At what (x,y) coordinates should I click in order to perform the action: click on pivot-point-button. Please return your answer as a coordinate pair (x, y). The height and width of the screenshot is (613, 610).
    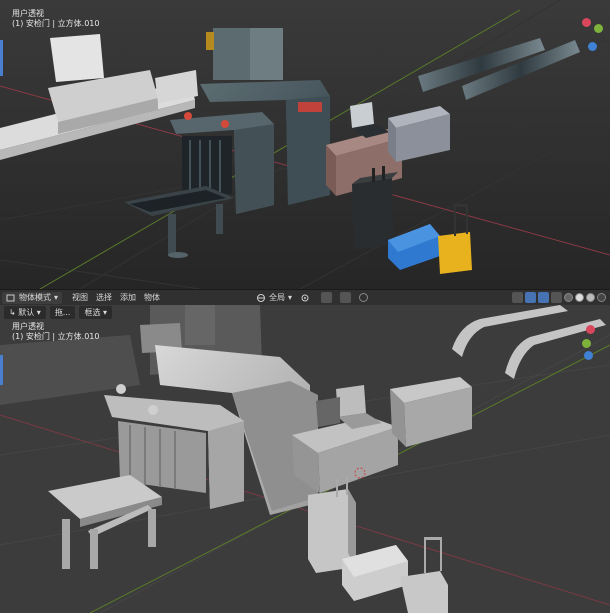
    Looking at the image, I should click on (306, 298).